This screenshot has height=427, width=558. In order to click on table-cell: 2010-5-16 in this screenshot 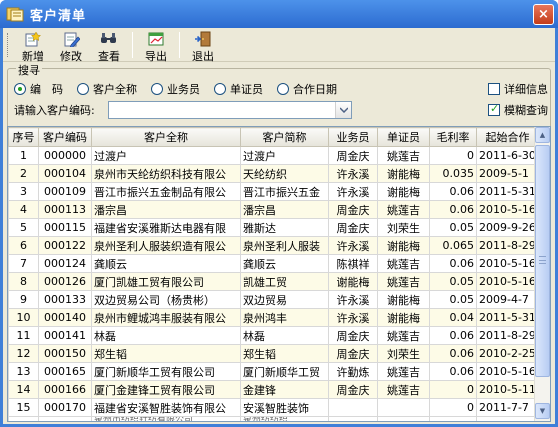, I will do `click(507, 263)`.